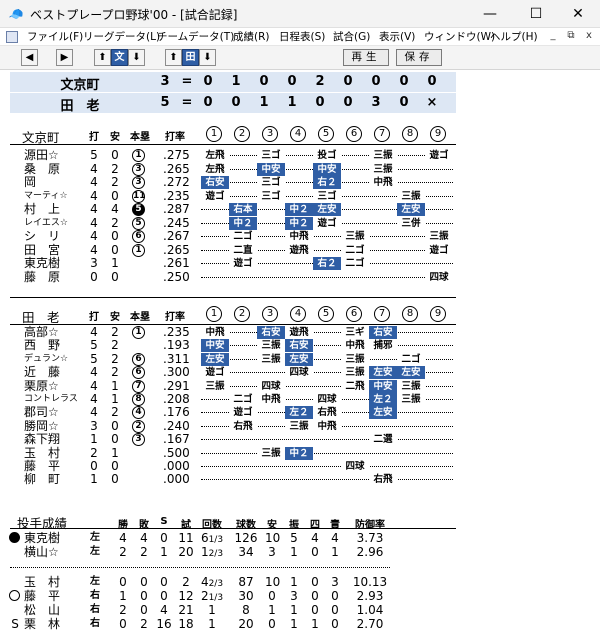 This screenshot has width=600, height=640. Describe the element at coordinates (300, 222) in the screenshot. I see `batter-row: レイエス☆ 4 2 5.245 中２ 中２ 遊ゴ 三併` at that location.